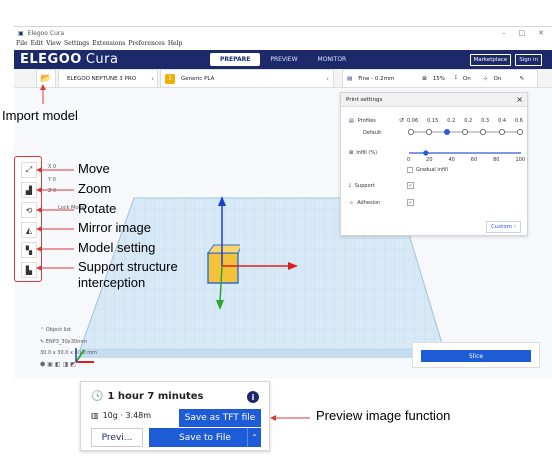  Describe the element at coordinates (112, 282) in the screenshot. I see `annotation-support-line2: interception` at that location.